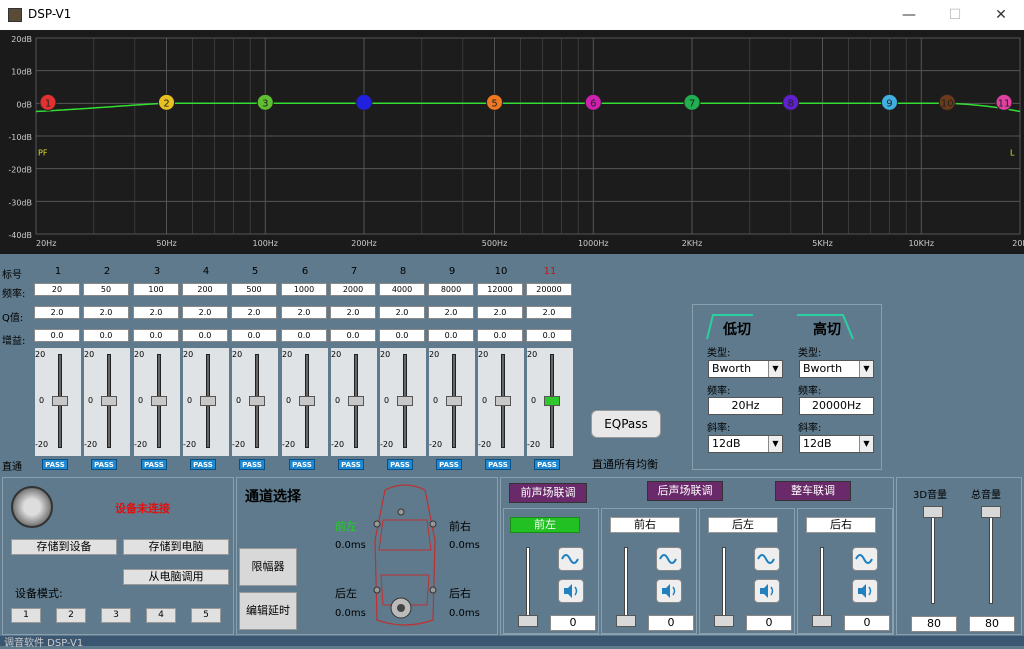  What do you see at coordinates (991, 512) in the screenshot?
I see `master-slider-thumb` at bounding box center [991, 512].